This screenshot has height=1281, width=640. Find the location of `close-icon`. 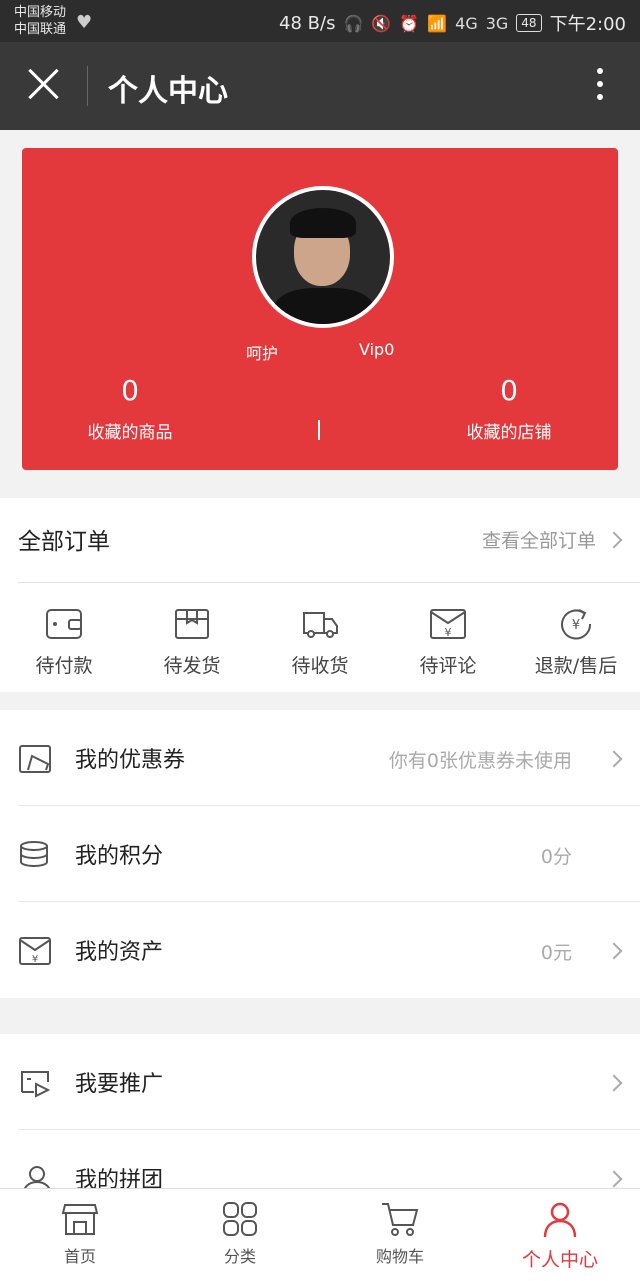

close-icon is located at coordinates (44, 84).